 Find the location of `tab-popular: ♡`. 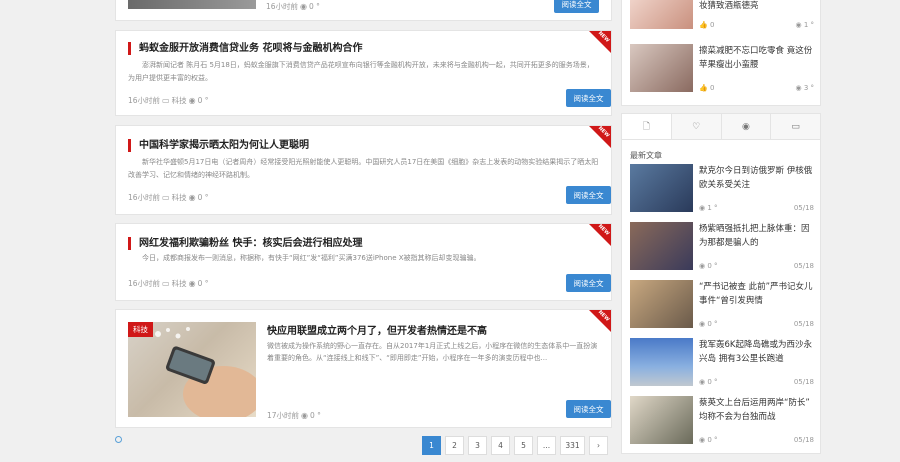

tab-popular: ♡ is located at coordinates (696, 126).